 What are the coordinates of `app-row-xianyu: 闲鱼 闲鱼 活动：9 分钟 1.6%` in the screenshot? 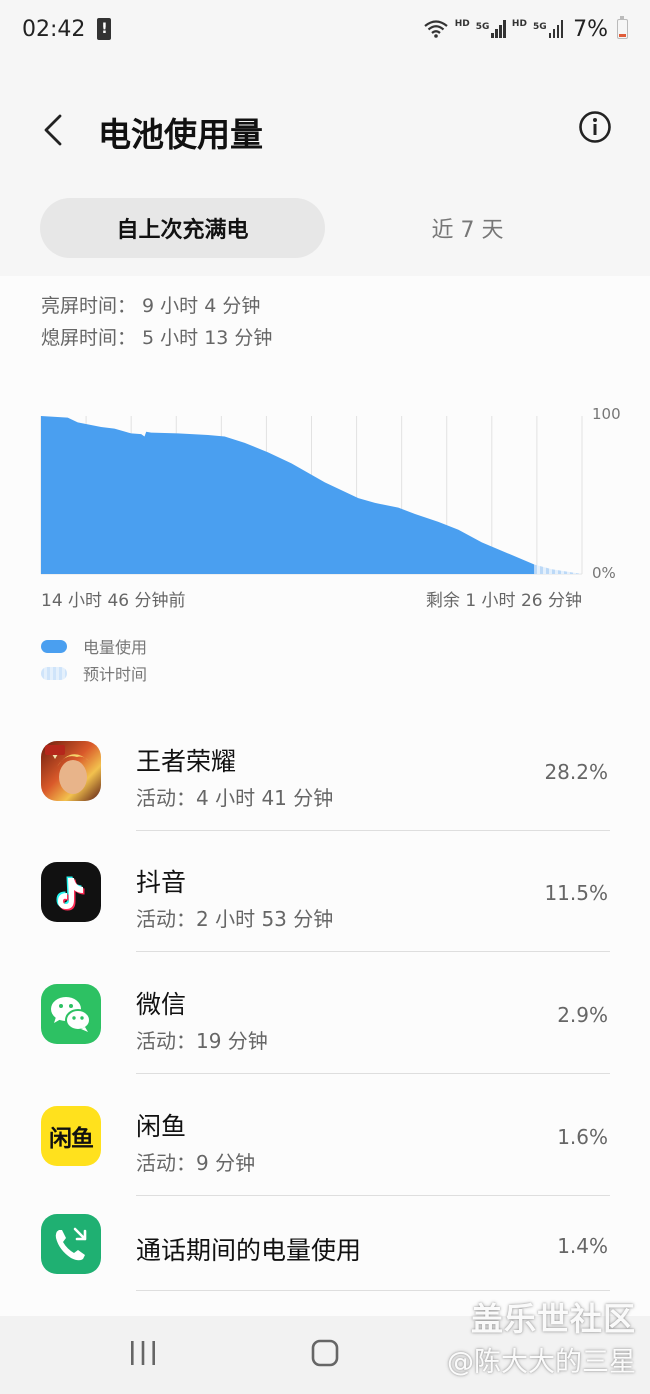 It's located at (325, 1135).